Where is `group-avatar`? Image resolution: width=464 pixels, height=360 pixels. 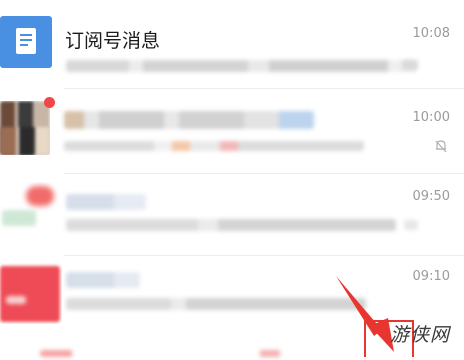
group-avatar is located at coordinates (25, 128).